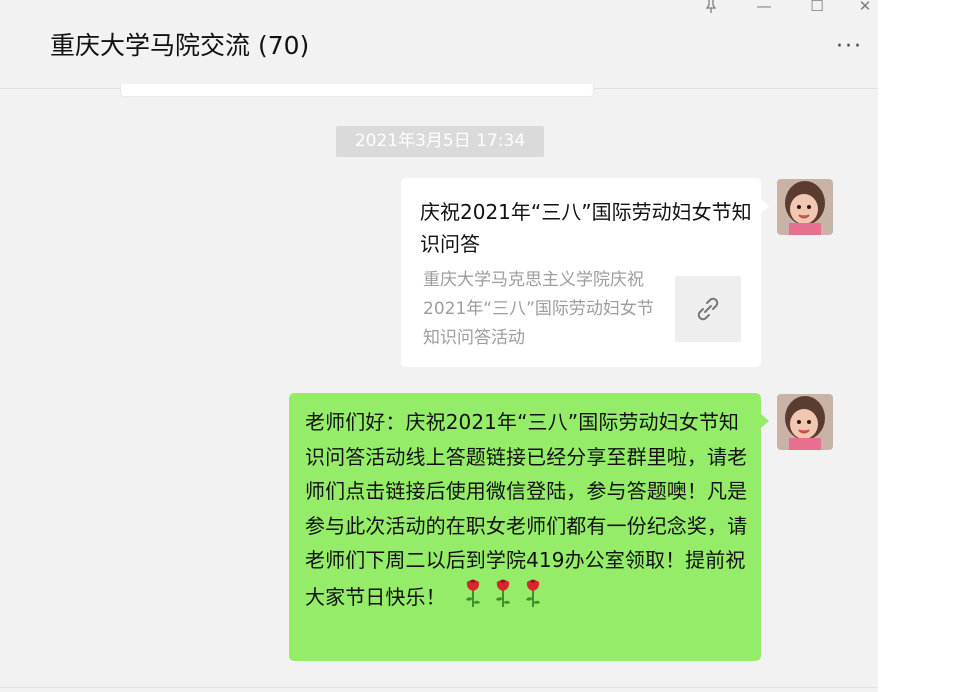 The width and height of the screenshot is (953, 692). What do you see at coordinates (586, 228) in the screenshot?
I see `link-card-title: 庆祝2021年“三八”国际劳动妇女节知识问答` at bounding box center [586, 228].